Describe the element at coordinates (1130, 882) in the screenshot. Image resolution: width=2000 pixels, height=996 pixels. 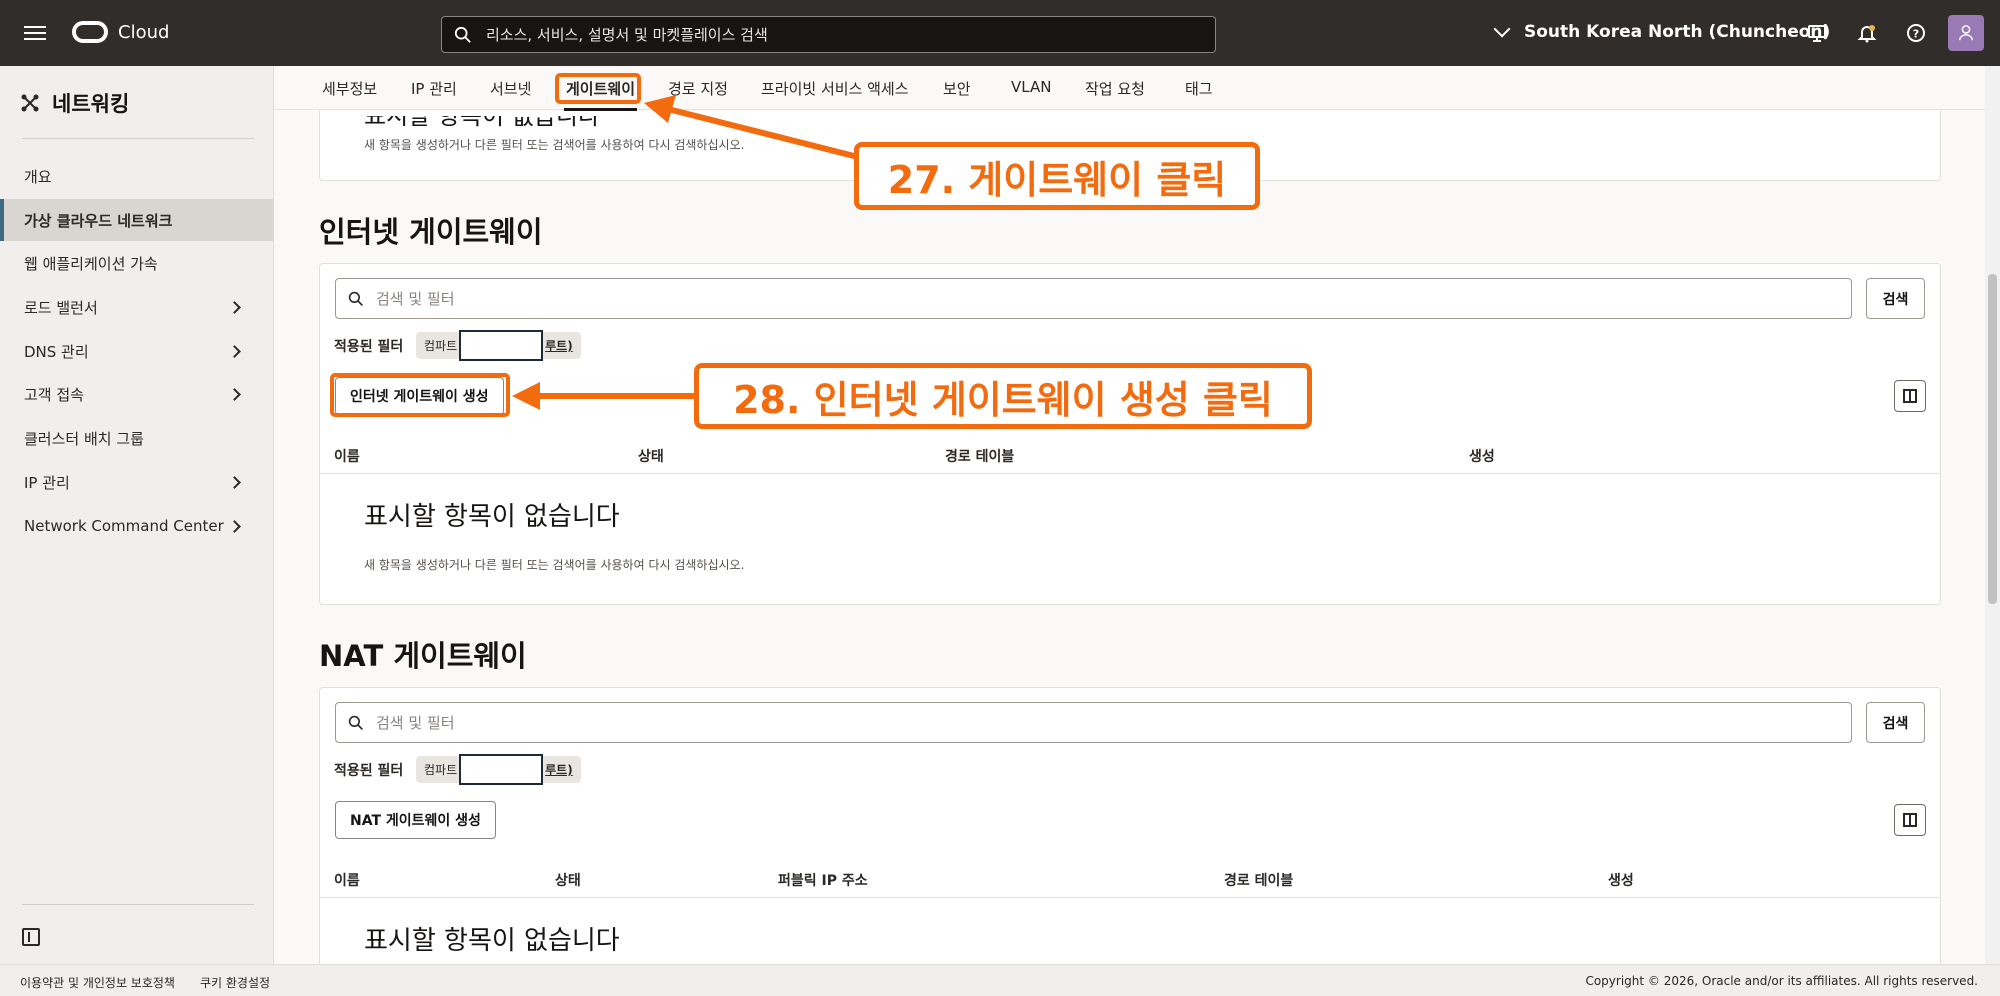
I see `nat-gateway-table-header: 이름 상태 퍼블릭 IP 주소 경로 테이블 생성` at that location.